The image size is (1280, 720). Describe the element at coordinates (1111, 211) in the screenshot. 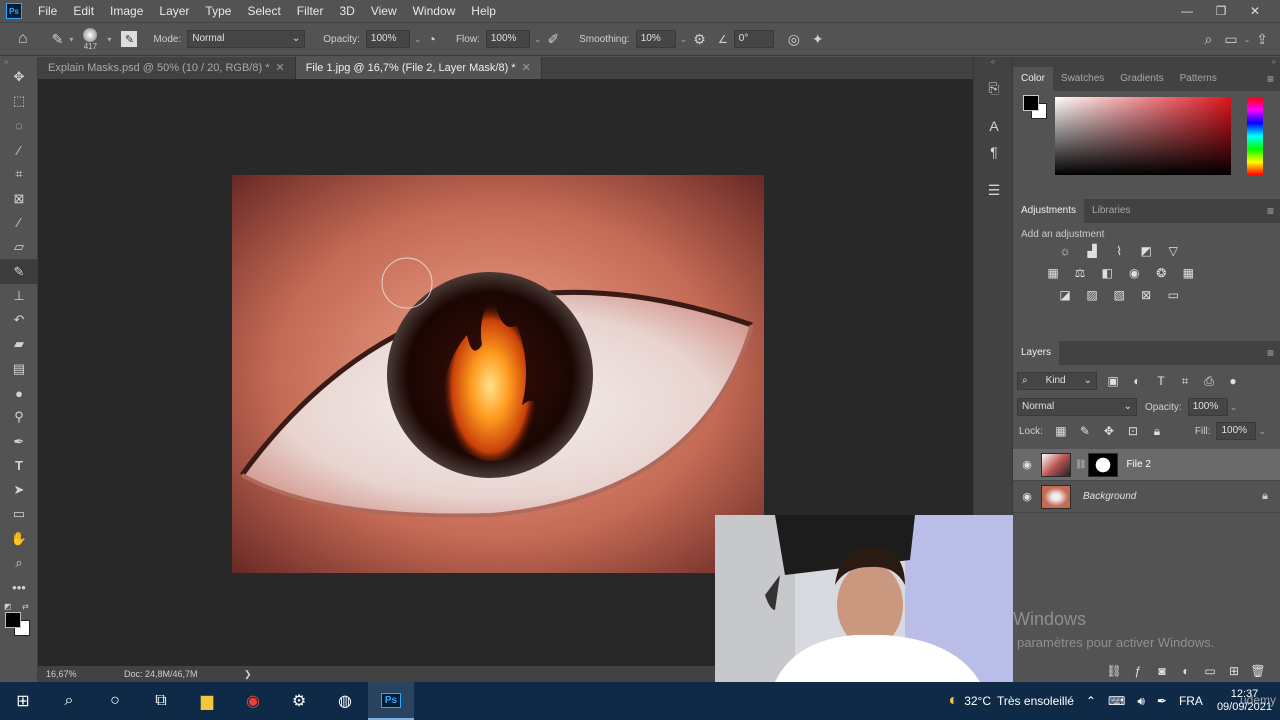

I see `tab-libraries: Libraries` at that location.